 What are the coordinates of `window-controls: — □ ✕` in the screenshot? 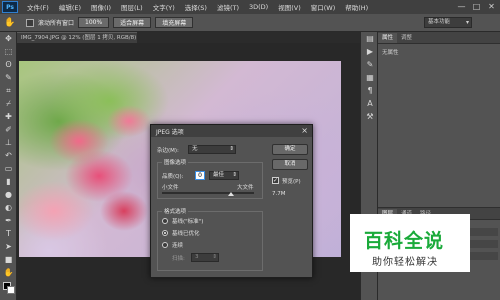 It's located at (476, 6).